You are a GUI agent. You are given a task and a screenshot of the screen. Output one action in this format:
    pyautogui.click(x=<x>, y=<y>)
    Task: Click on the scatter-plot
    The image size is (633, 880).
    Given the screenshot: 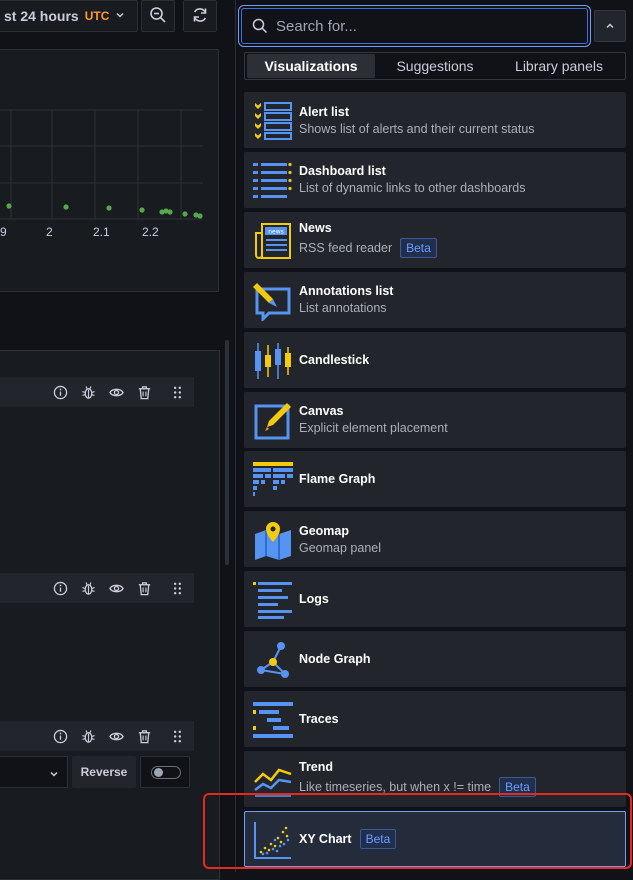 What is the action you would take?
    pyautogui.click(x=109, y=170)
    